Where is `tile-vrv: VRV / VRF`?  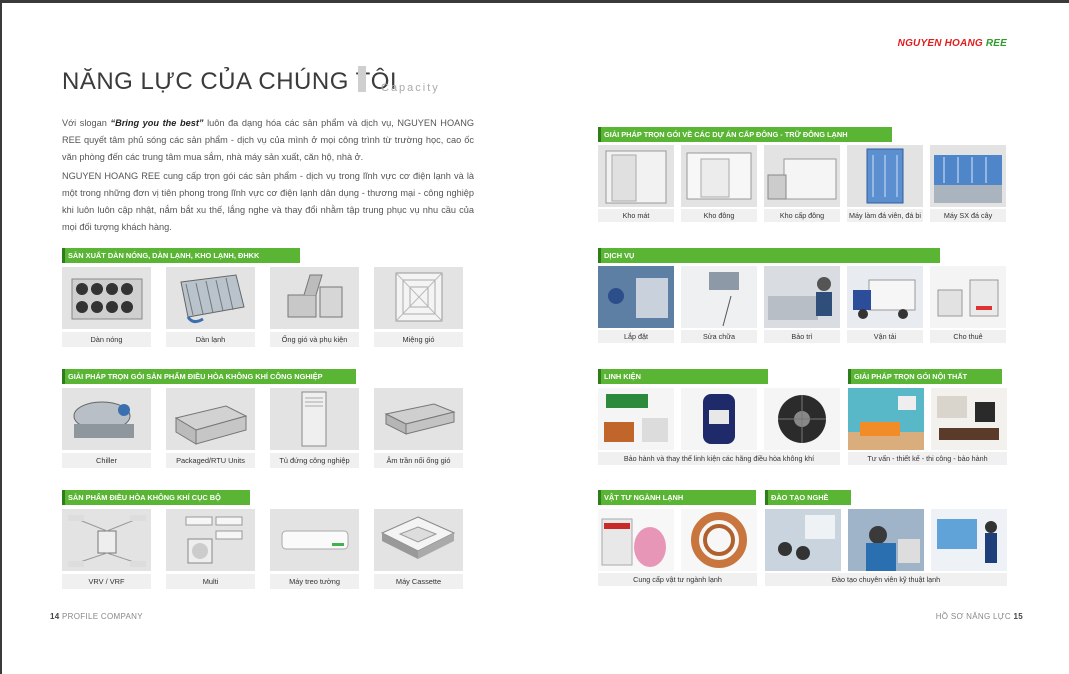
tile-vrv: VRV / VRF is located at coordinates (106, 549).